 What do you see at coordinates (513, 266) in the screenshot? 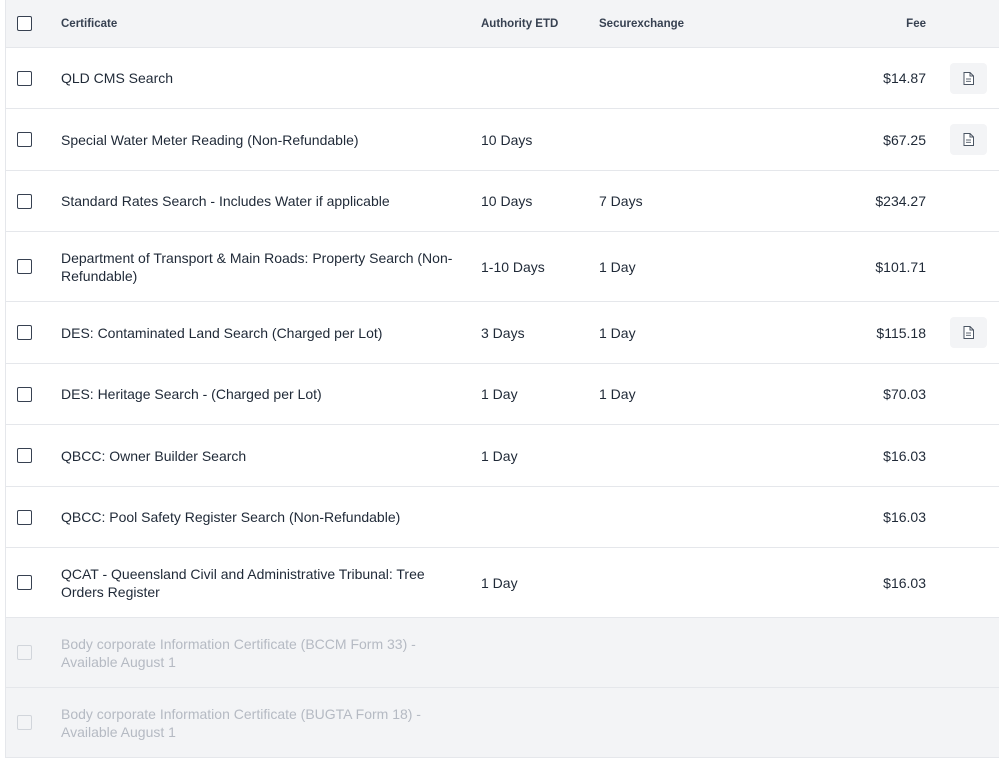
I see `authority-etd: 1-10 Days` at bounding box center [513, 266].